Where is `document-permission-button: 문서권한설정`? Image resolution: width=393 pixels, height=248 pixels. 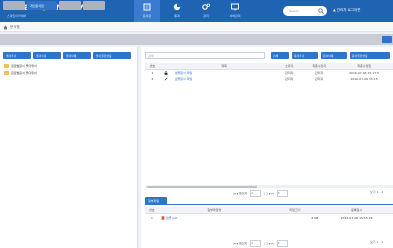 document-permission-button: 문서권한설정 is located at coordinates (370, 55).